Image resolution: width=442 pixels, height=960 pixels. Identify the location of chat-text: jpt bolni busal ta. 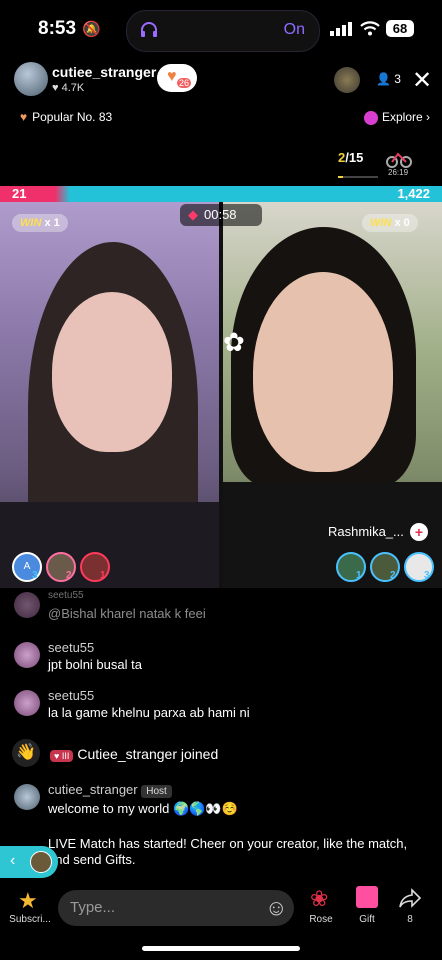
(95, 664).